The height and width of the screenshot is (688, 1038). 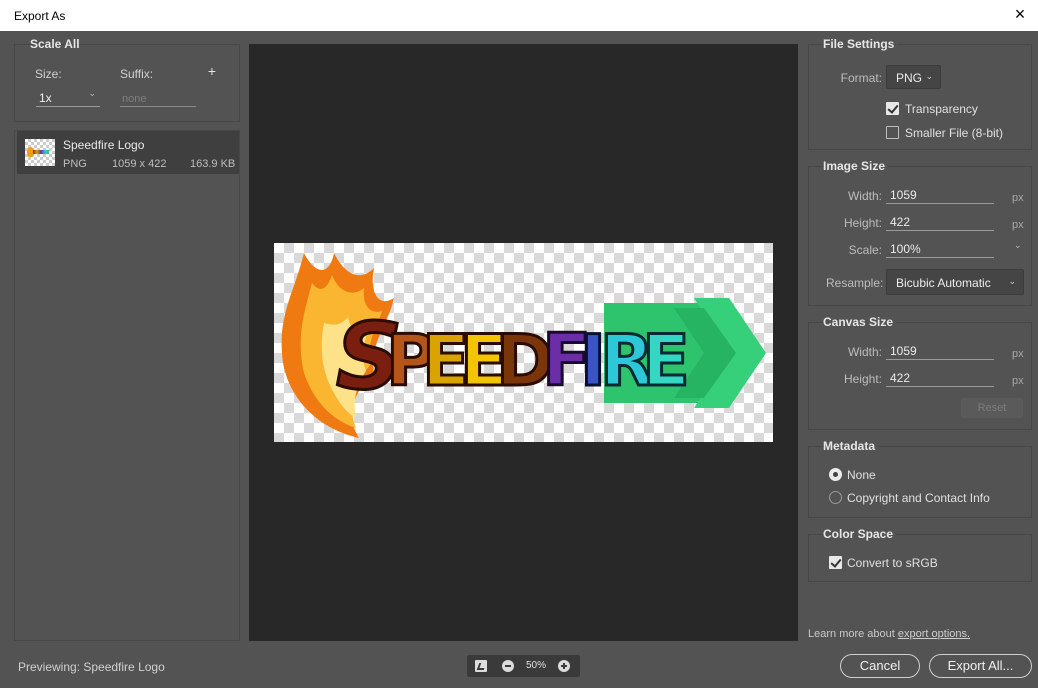 What do you see at coordinates (943, 283) in the screenshot?
I see `resample-value: Bicubic Automatic` at bounding box center [943, 283].